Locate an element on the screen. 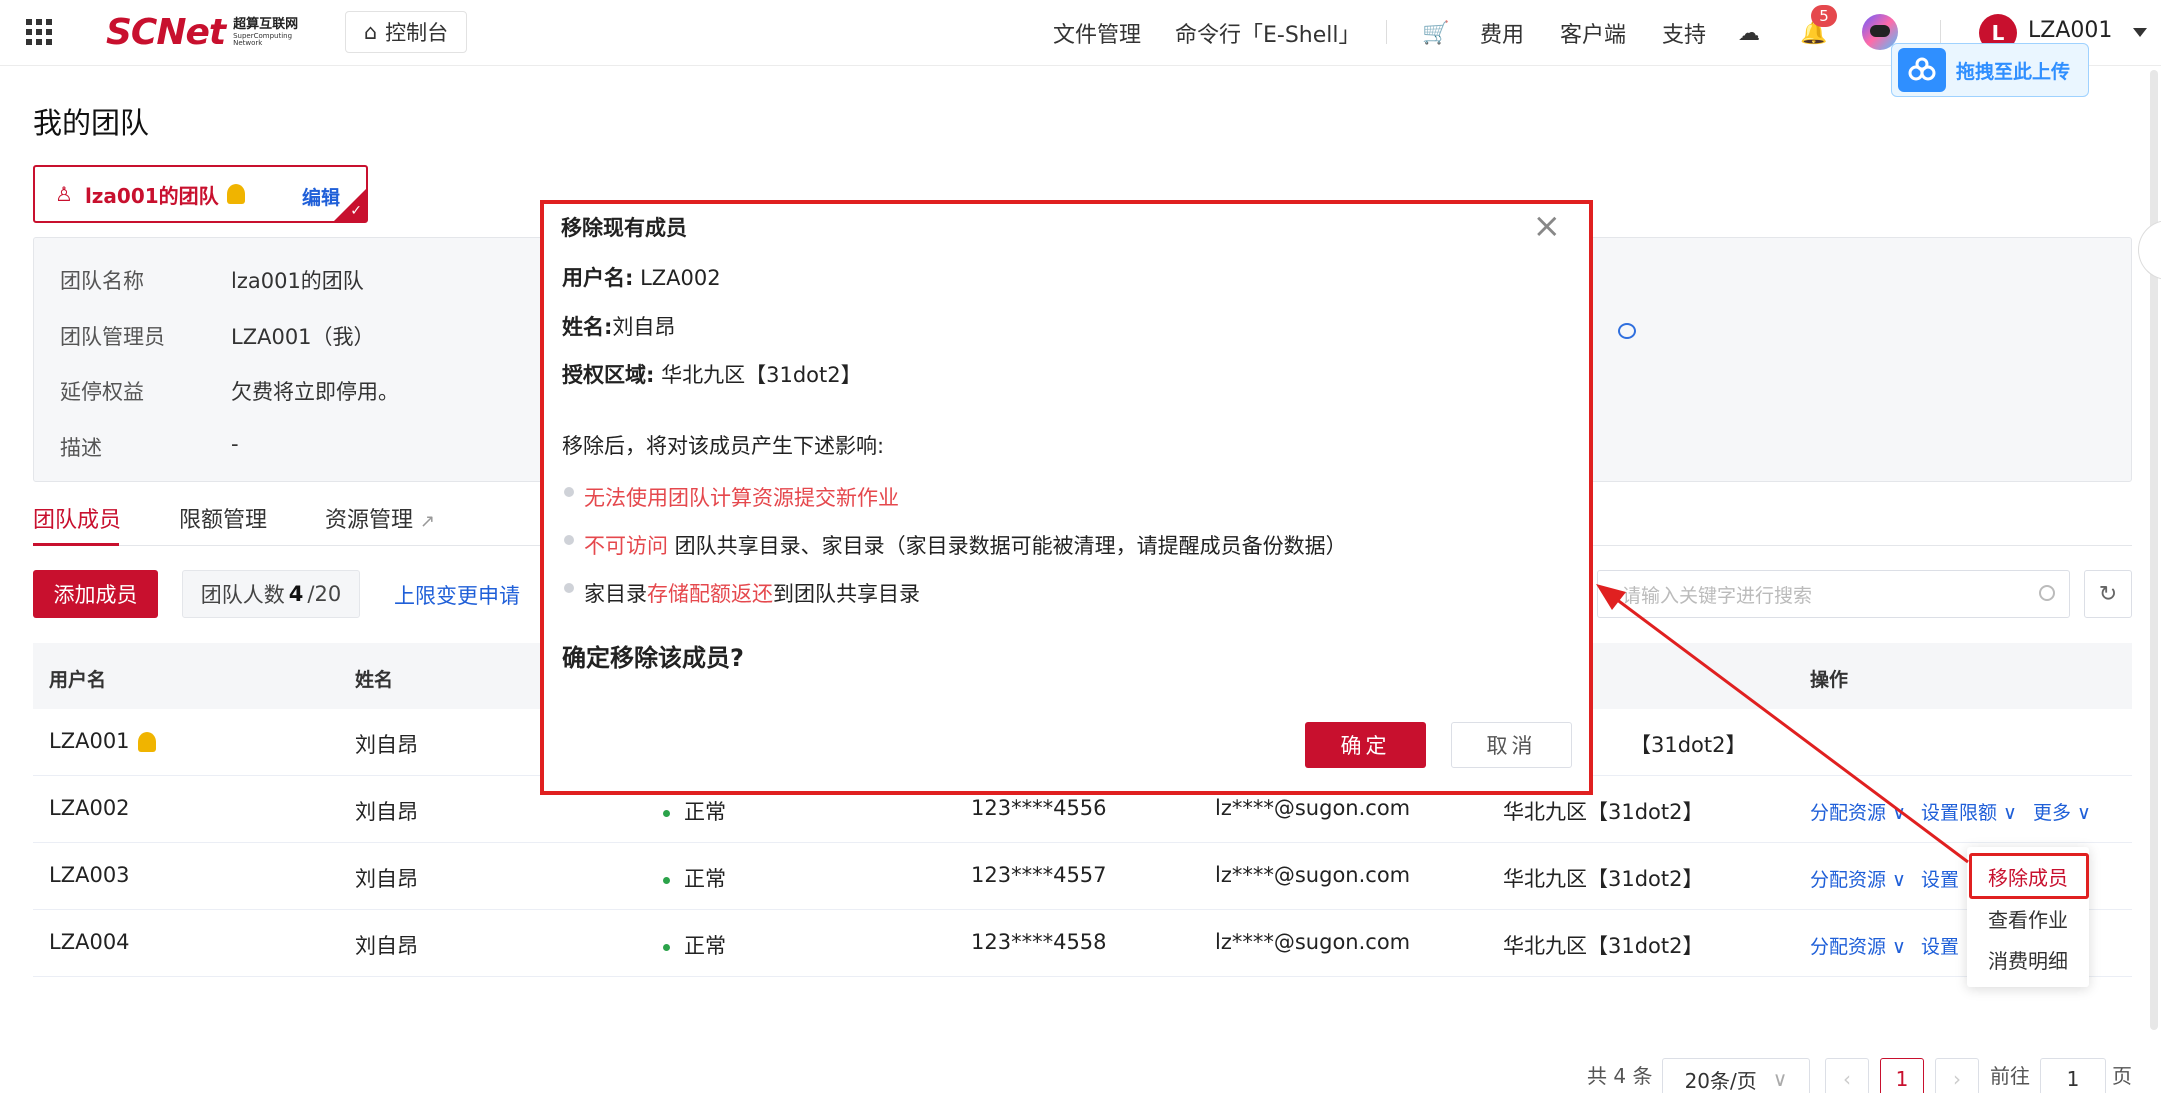  menu-billing-detail: 消费明细 is located at coordinates (2028, 959).